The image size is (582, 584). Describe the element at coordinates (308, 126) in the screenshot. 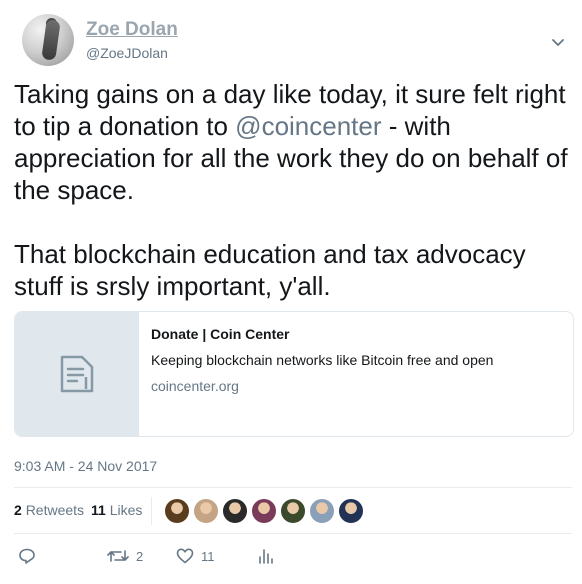

I see `mention-link: @coincenter` at that location.